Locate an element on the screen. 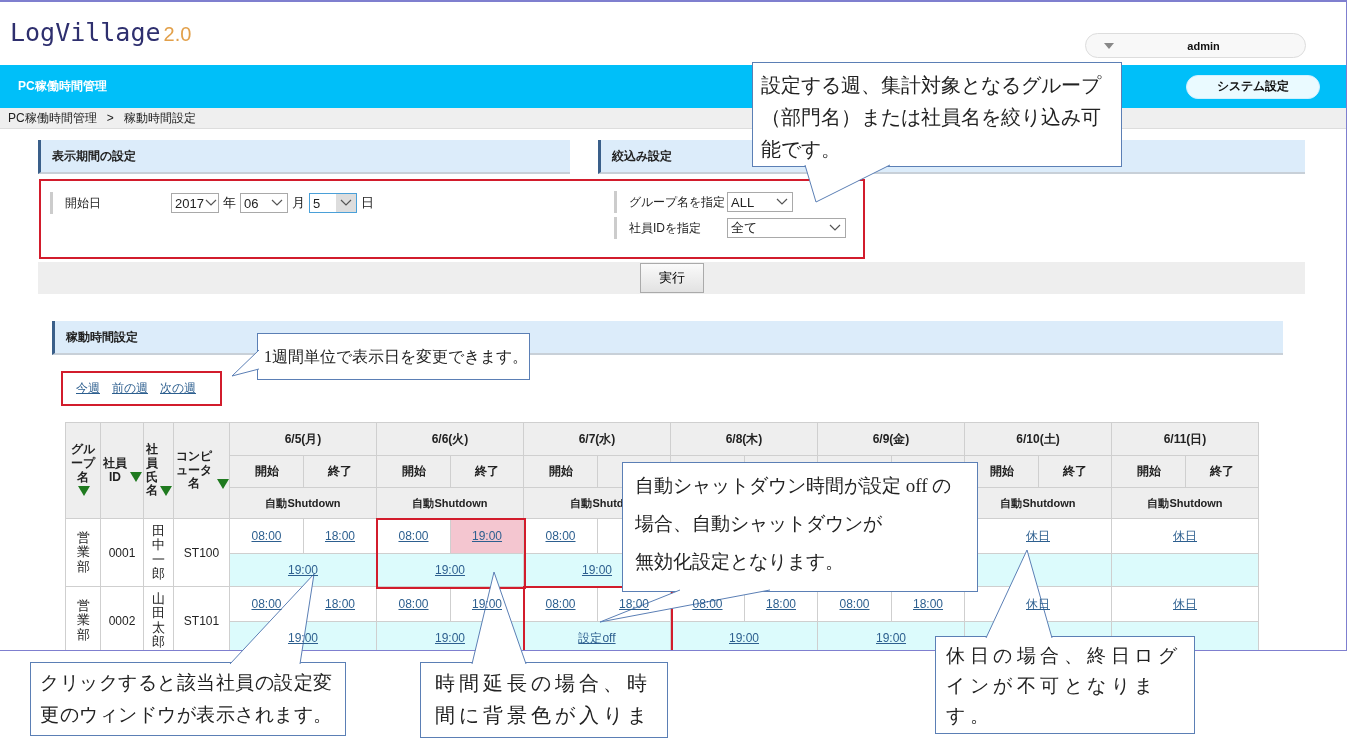 This screenshot has height=738, width=1348. callout-text: す。 is located at coordinates (969, 716).